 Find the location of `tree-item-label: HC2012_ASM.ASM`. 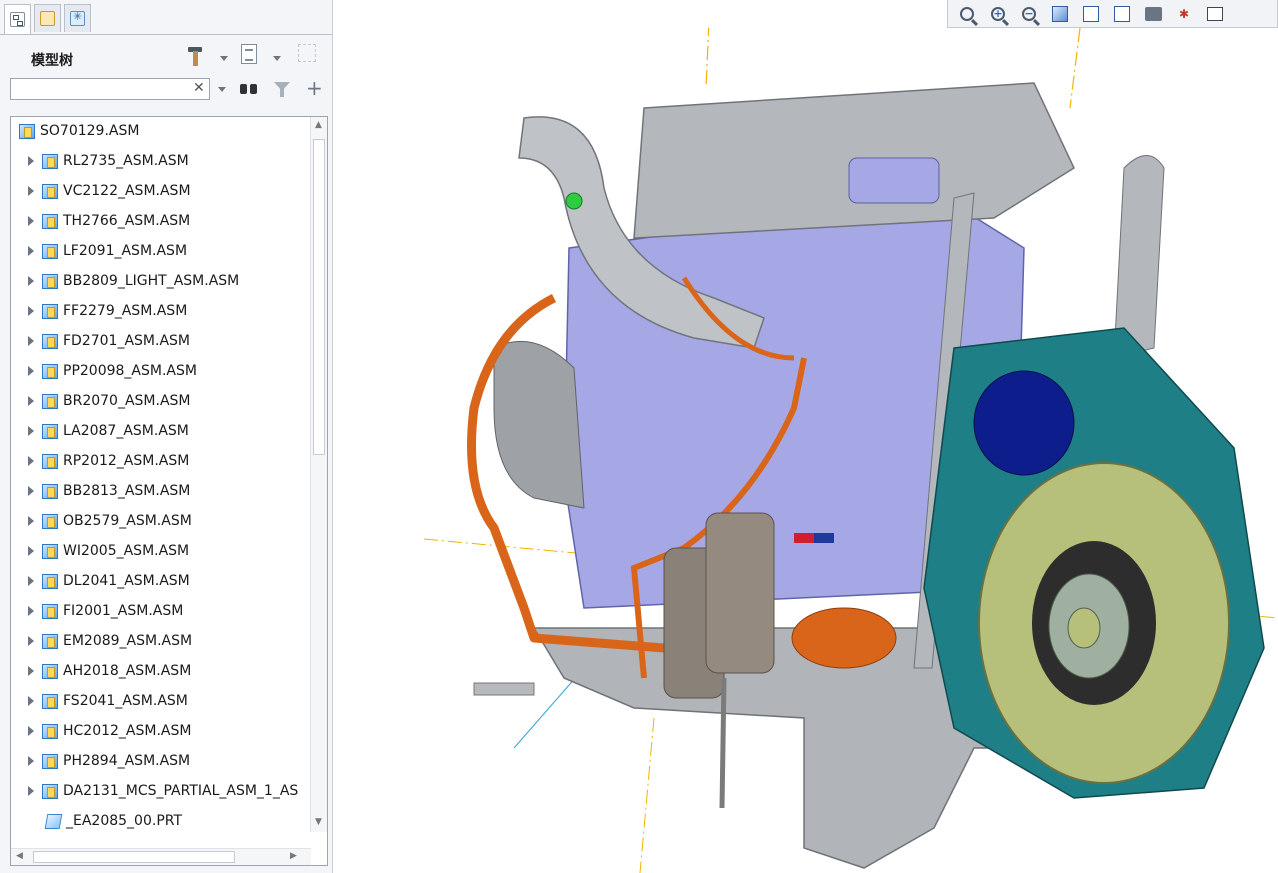

tree-item-label: HC2012_ASM.ASM is located at coordinates (127, 731).